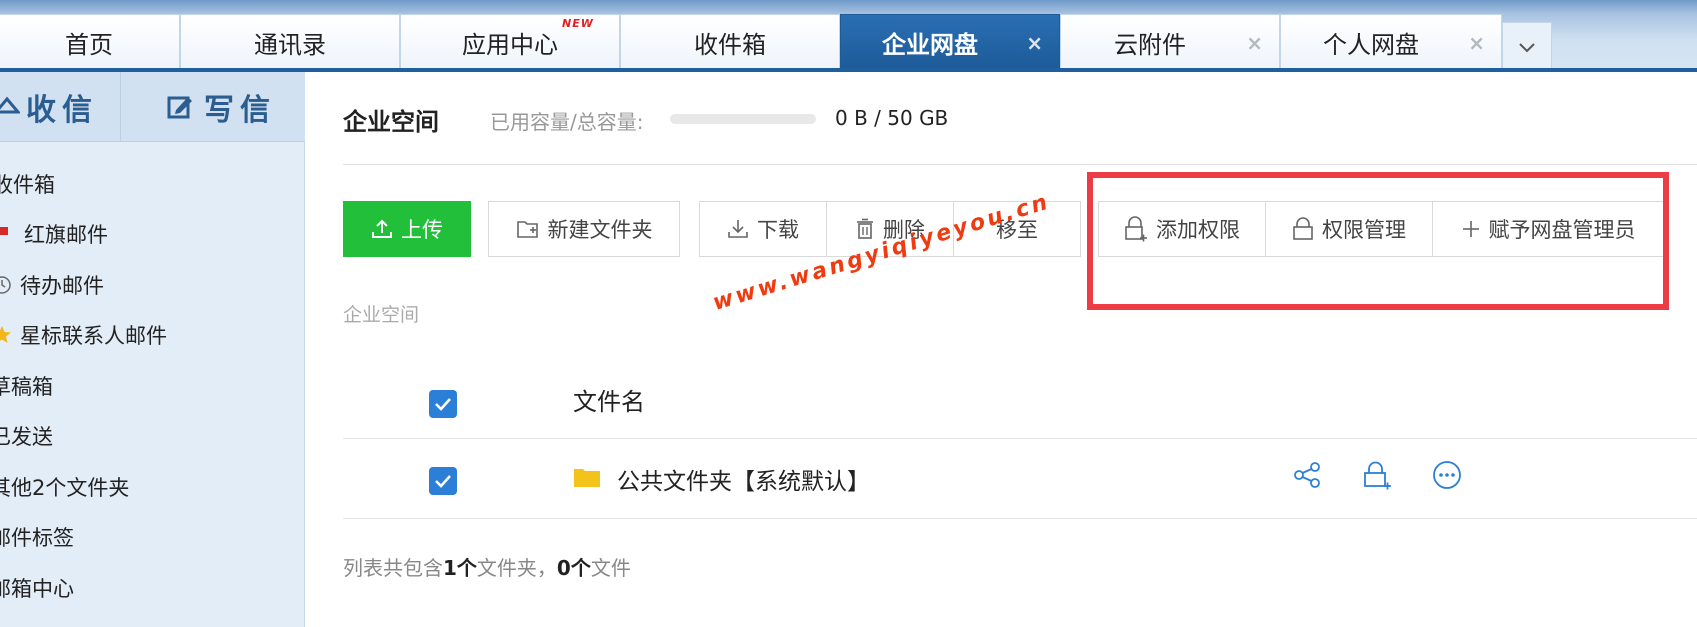  I want to click on sidebar-item-inbox: 收件箱, so click(27, 184).